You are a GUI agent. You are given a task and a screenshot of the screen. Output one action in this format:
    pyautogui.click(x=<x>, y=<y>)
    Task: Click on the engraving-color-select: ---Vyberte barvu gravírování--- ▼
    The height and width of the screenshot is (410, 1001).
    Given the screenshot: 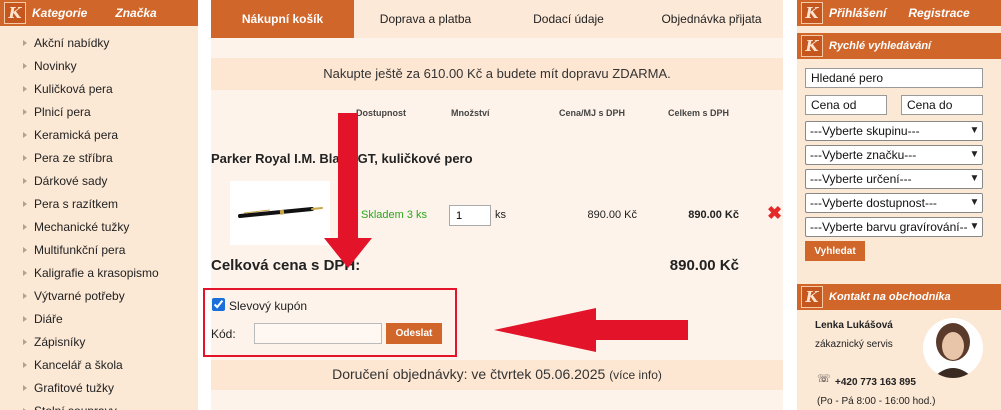 What is the action you would take?
    pyautogui.click(x=894, y=227)
    